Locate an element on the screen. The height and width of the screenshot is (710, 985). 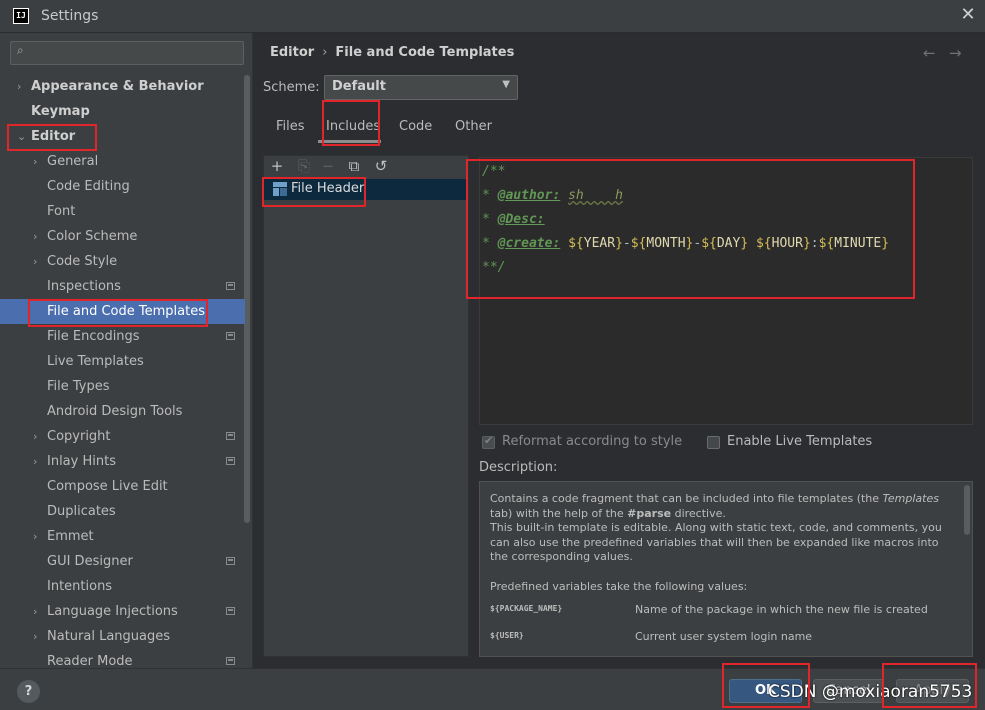
sidebar-item-label: Natural Languages is located at coordinates (109, 636).